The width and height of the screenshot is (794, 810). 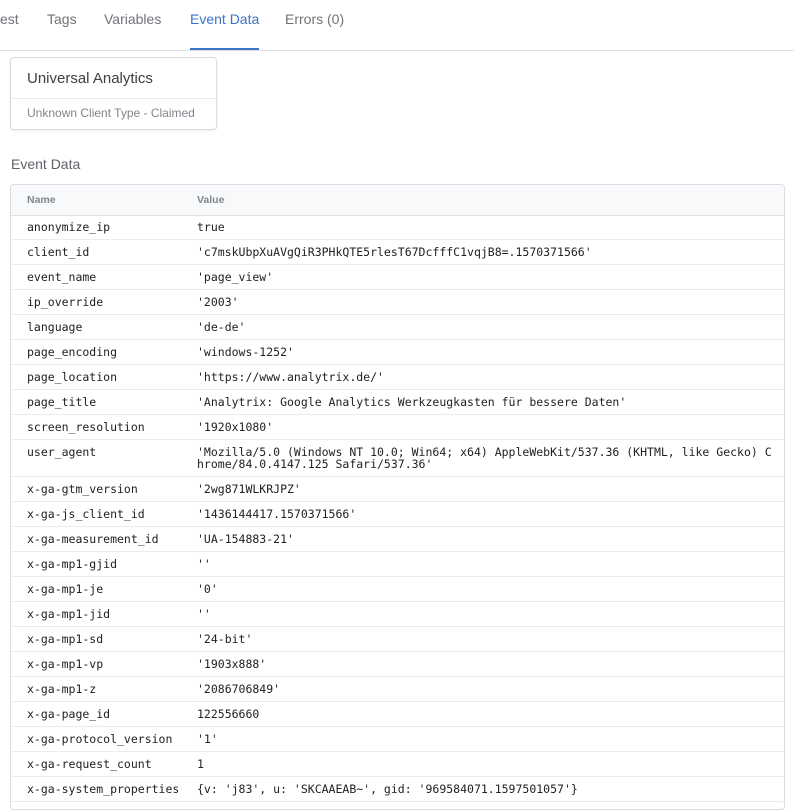 What do you see at coordinates (397, 539) in the screenshot?
I see `table-row: x-ga-measurement_id 'UA-154883-21'` at bounding box center [397, 539].